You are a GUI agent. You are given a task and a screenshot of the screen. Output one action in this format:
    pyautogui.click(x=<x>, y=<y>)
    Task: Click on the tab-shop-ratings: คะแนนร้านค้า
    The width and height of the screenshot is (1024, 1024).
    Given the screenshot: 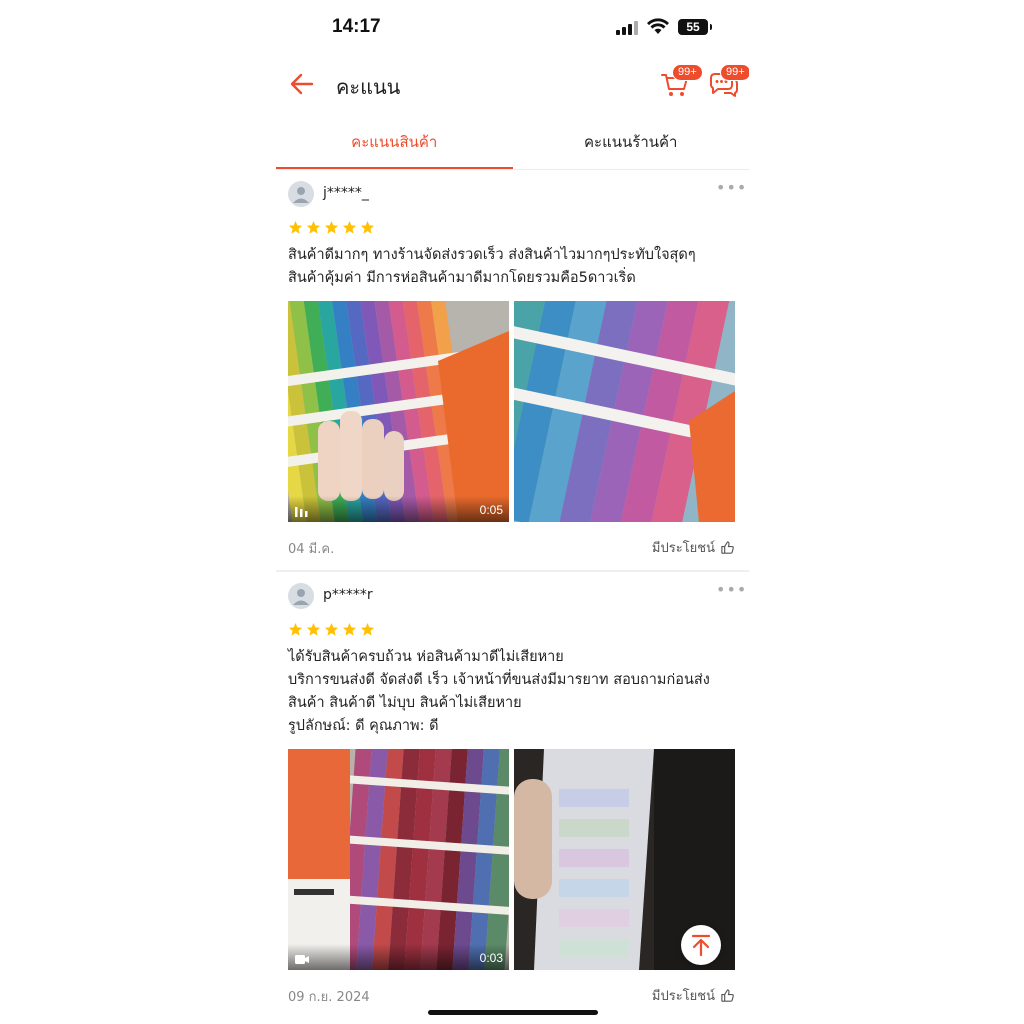 What is the action you would take?
    pyautogui.click(x=631, y=144)
    